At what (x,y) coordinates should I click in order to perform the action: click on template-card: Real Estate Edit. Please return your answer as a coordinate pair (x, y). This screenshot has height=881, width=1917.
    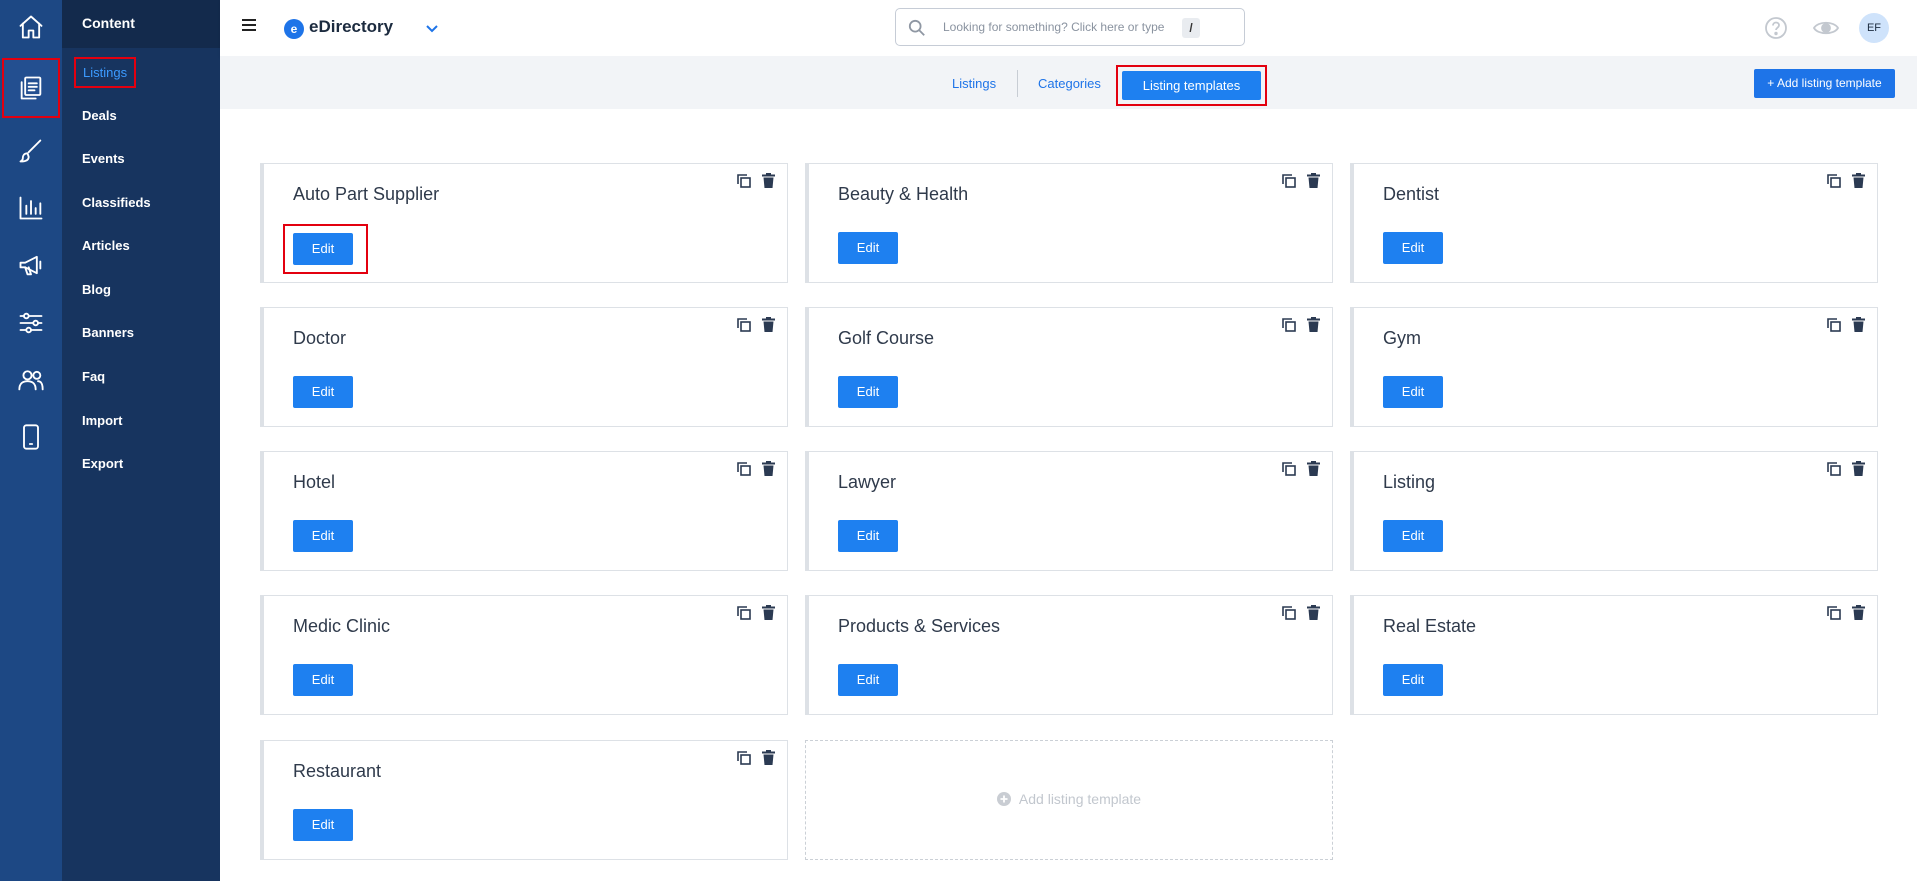
    Looking at the image, I should click on (1614, 655).